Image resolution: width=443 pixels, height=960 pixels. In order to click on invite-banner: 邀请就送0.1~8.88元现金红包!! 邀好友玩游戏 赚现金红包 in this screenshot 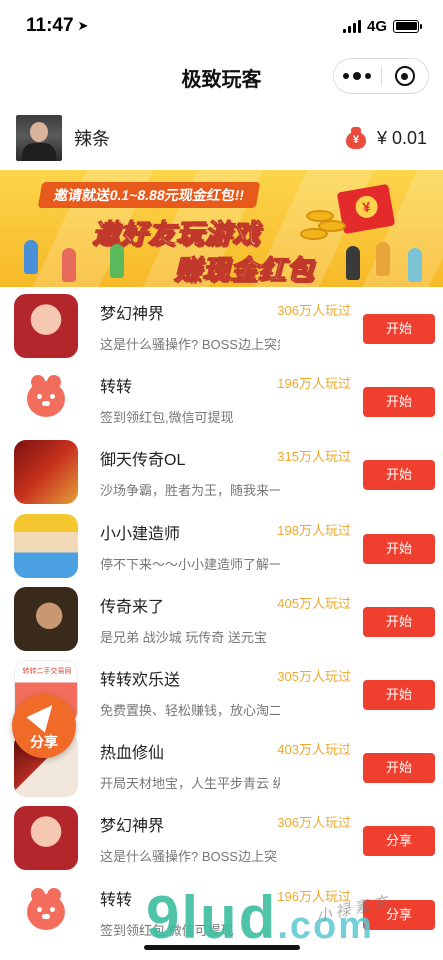, I will do `click(221, 228)`.